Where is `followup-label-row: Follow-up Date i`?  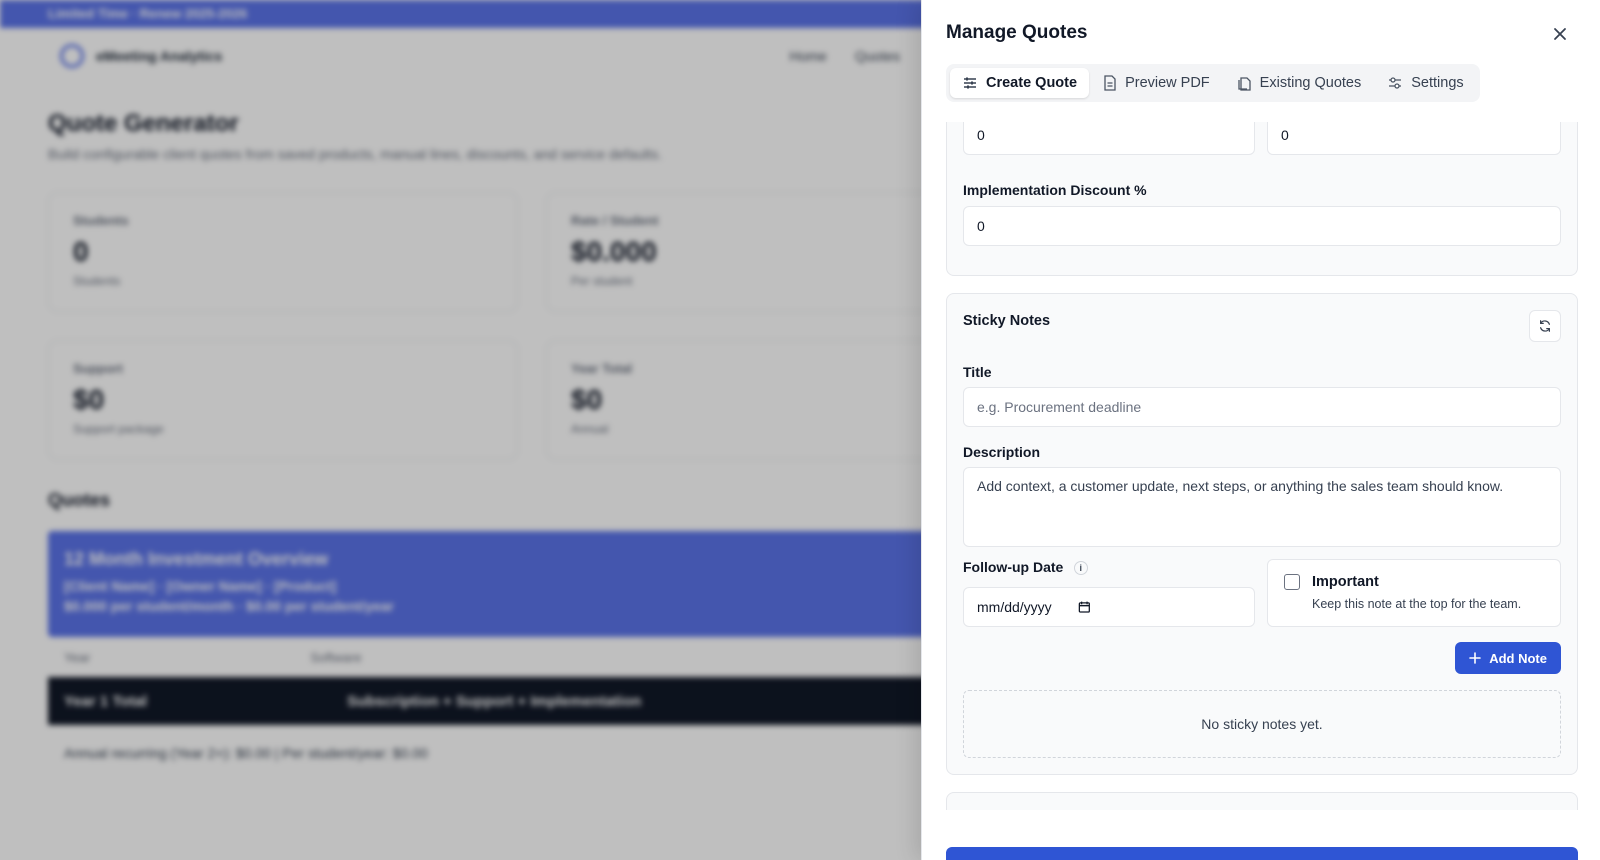
followup-label-row: Follow-up Date i is located at coordinates (1025, 568).